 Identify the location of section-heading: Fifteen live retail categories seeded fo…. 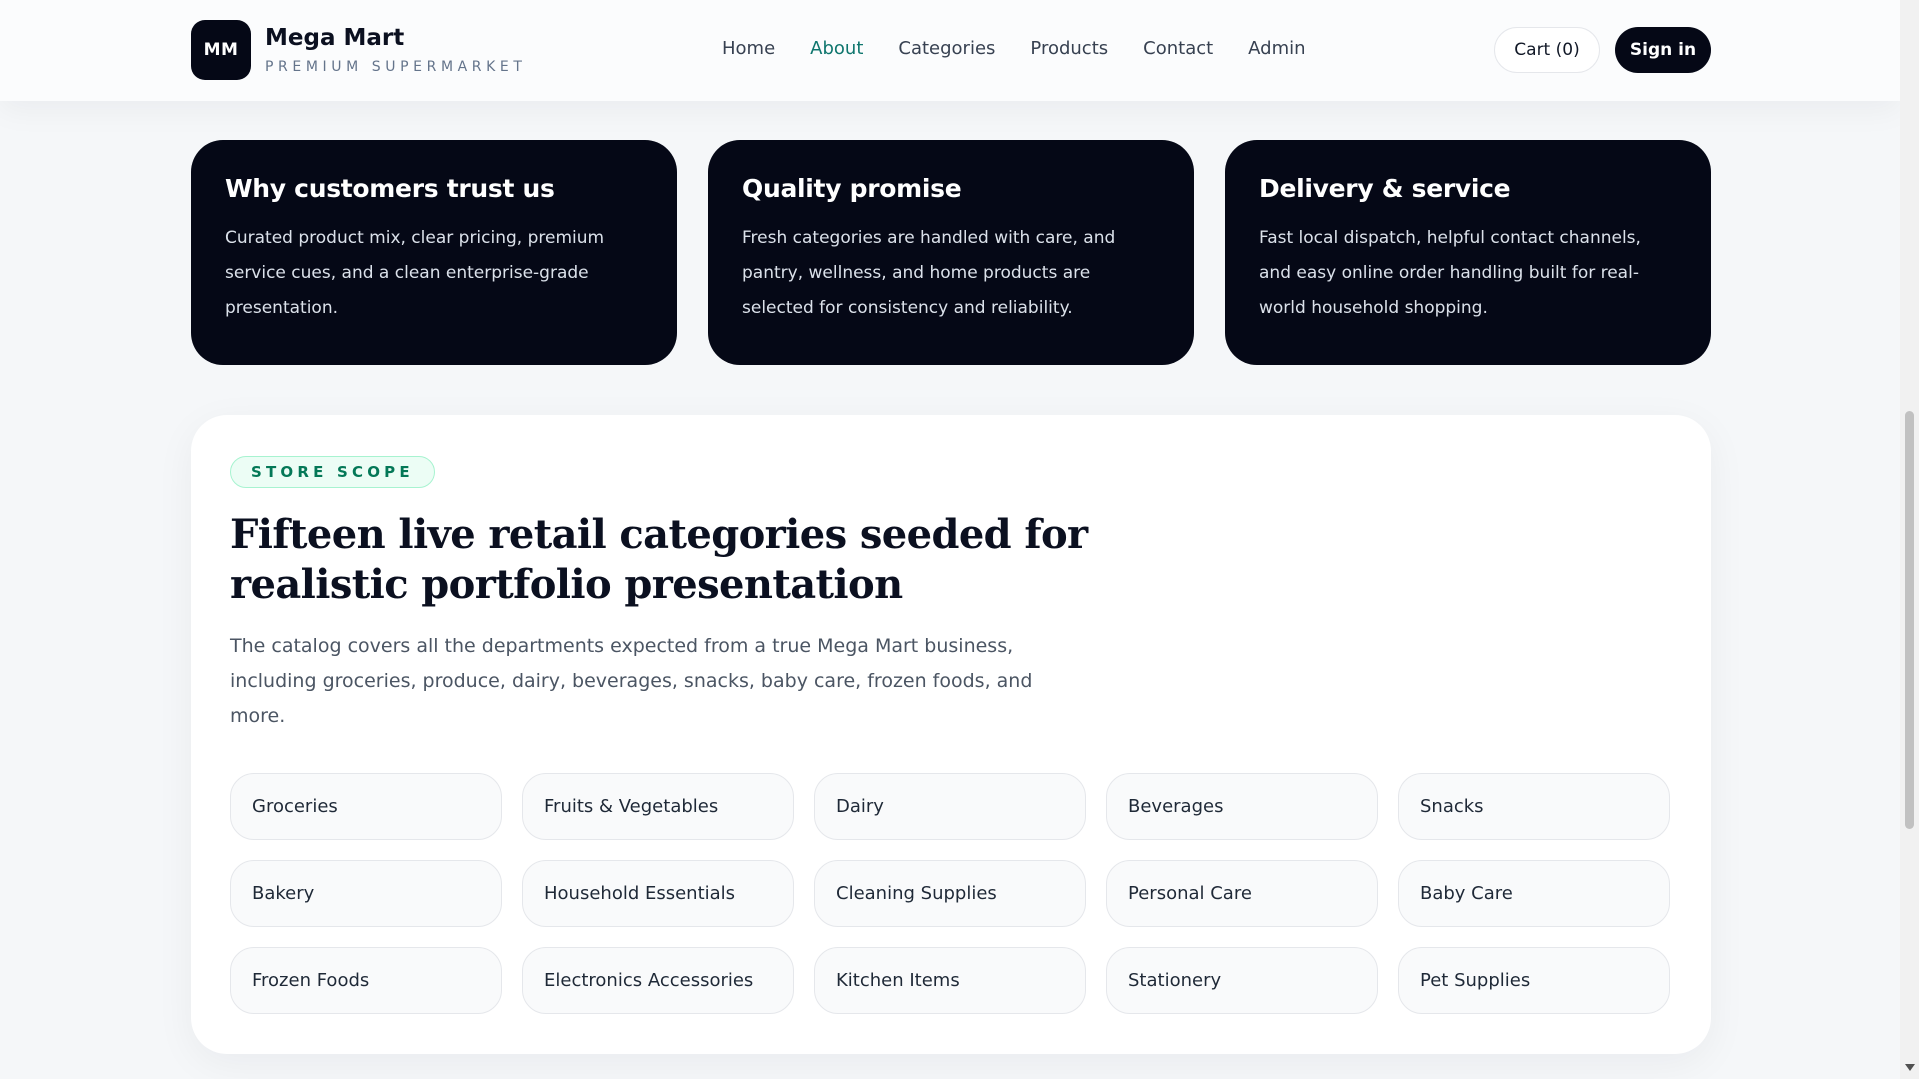
(659, 559).